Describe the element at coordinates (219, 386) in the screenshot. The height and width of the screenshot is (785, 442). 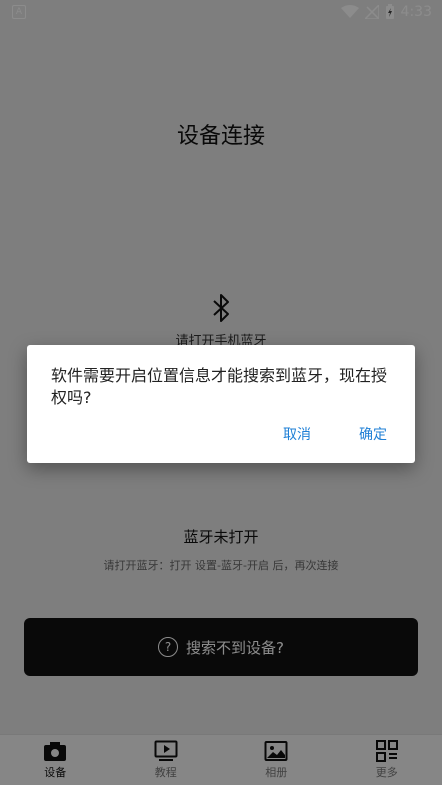
I see `dialog-message: 软件需要开启位置信息才能搜索到蓝牙，现在授权吗?` at that location.